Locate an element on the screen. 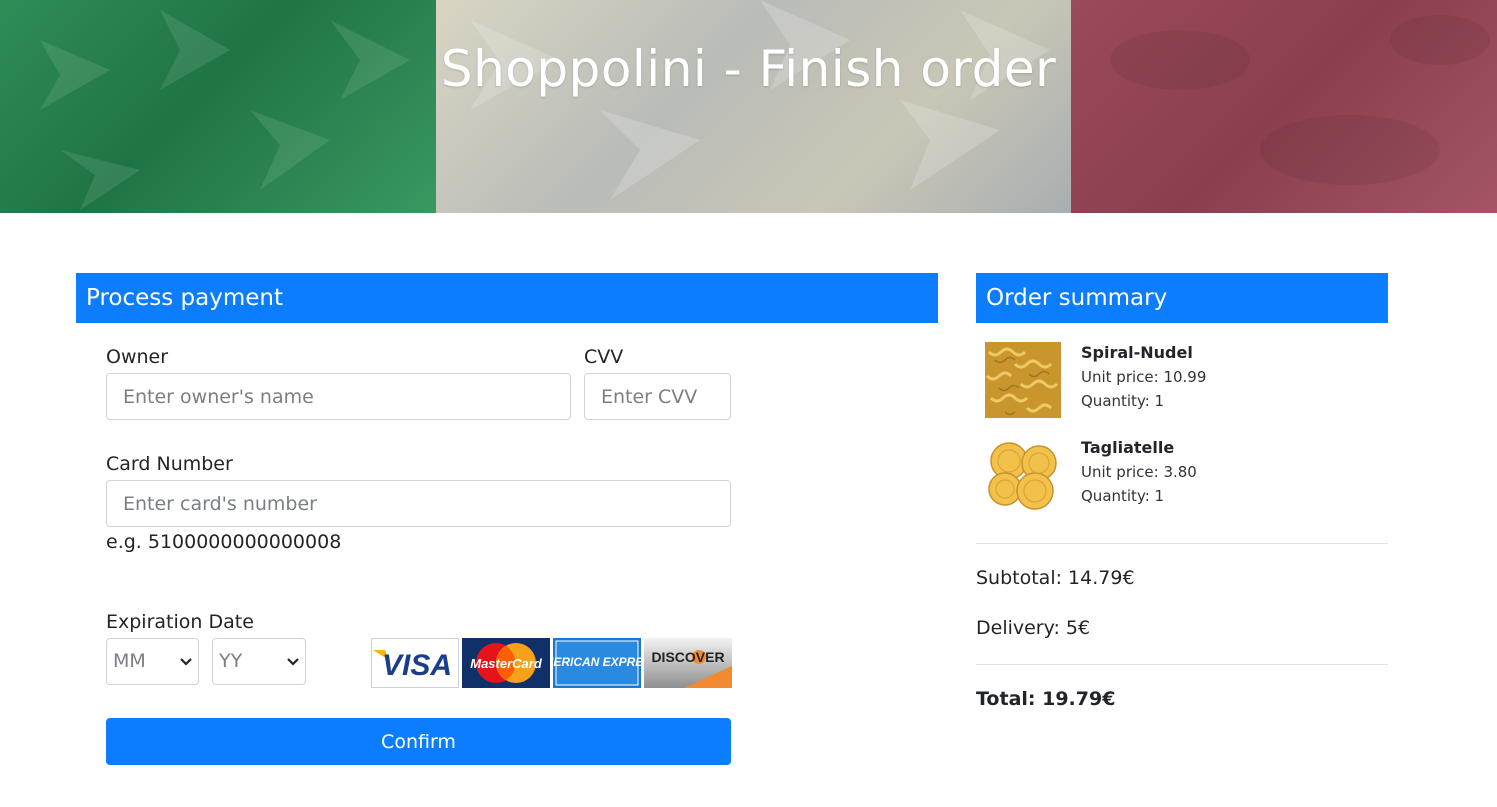  year-select-value: YY is located at coordinates (231, 661).